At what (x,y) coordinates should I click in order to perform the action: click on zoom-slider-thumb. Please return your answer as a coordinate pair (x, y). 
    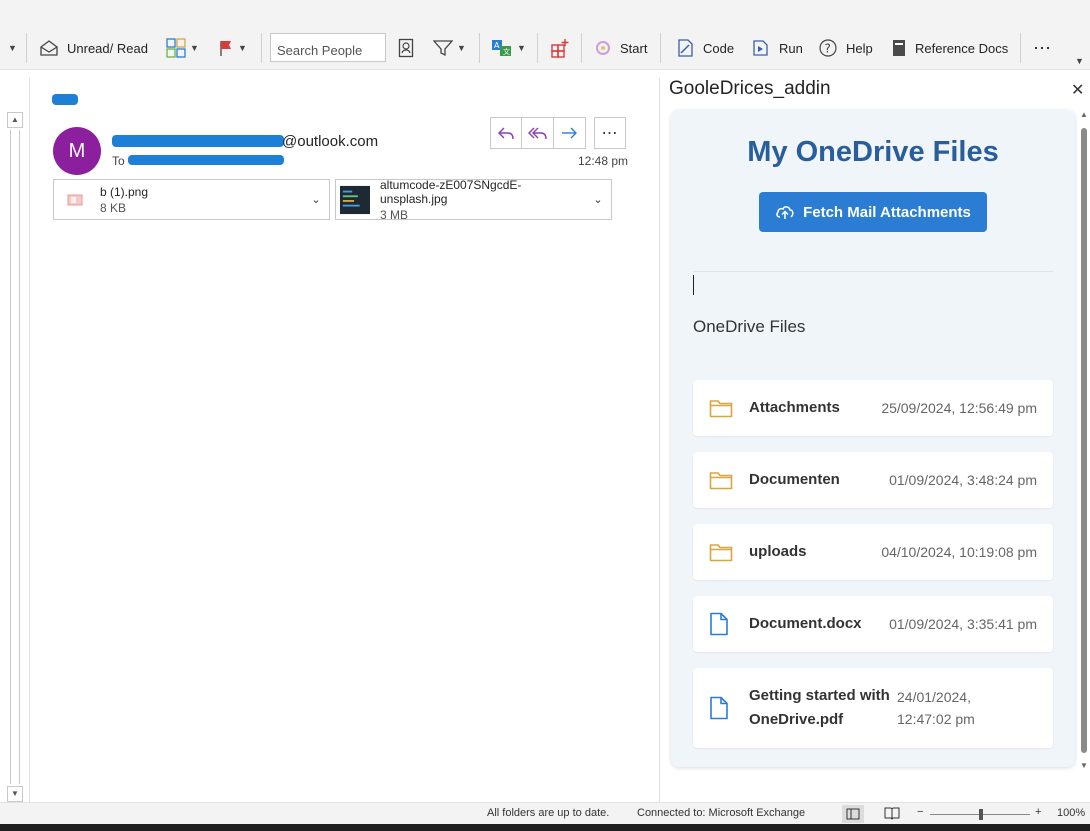
    Looking at the image, I should click on (981, 814).